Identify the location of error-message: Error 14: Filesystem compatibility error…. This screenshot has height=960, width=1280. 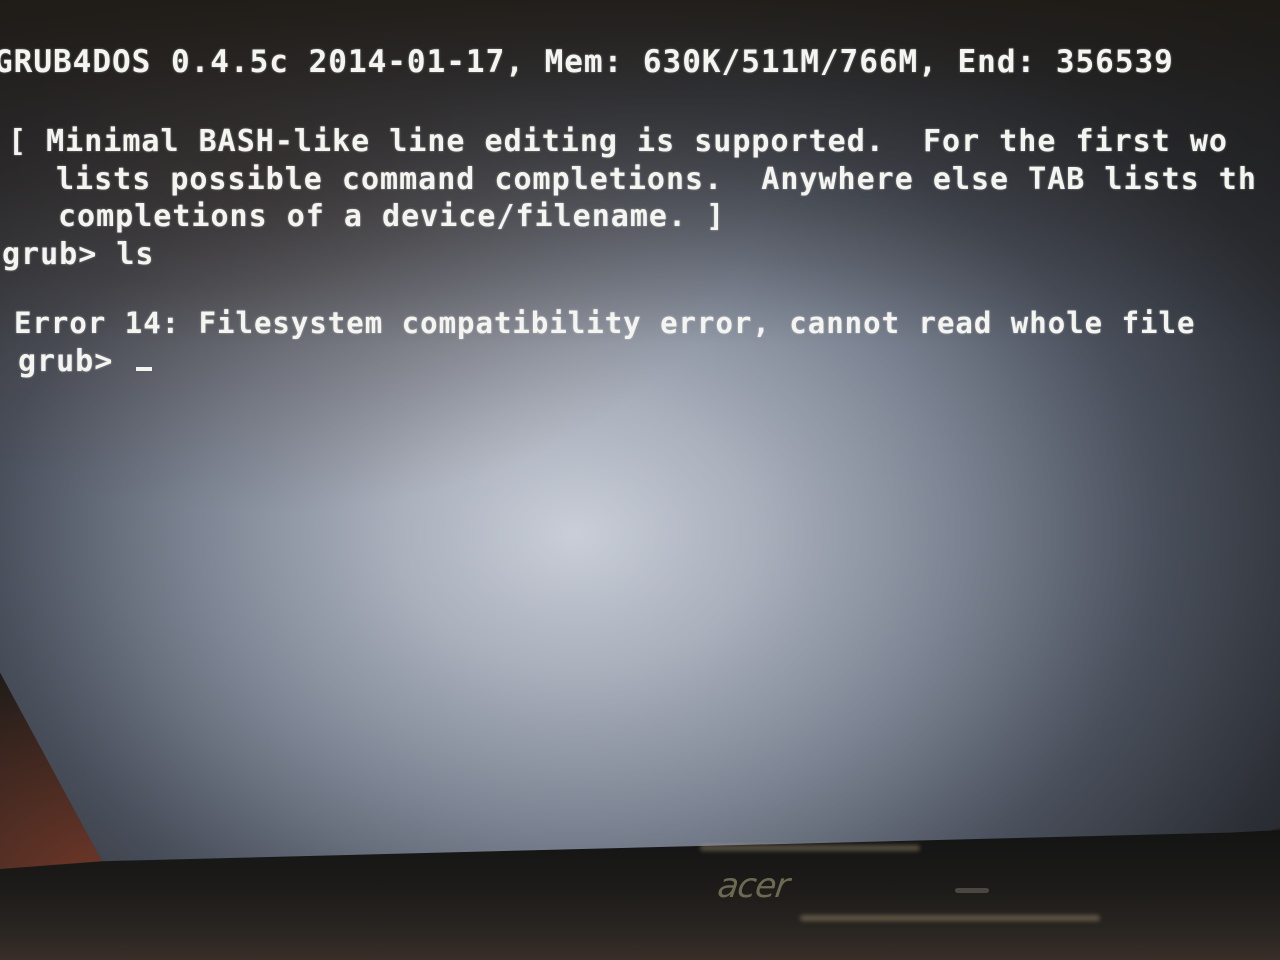
(605, 323).